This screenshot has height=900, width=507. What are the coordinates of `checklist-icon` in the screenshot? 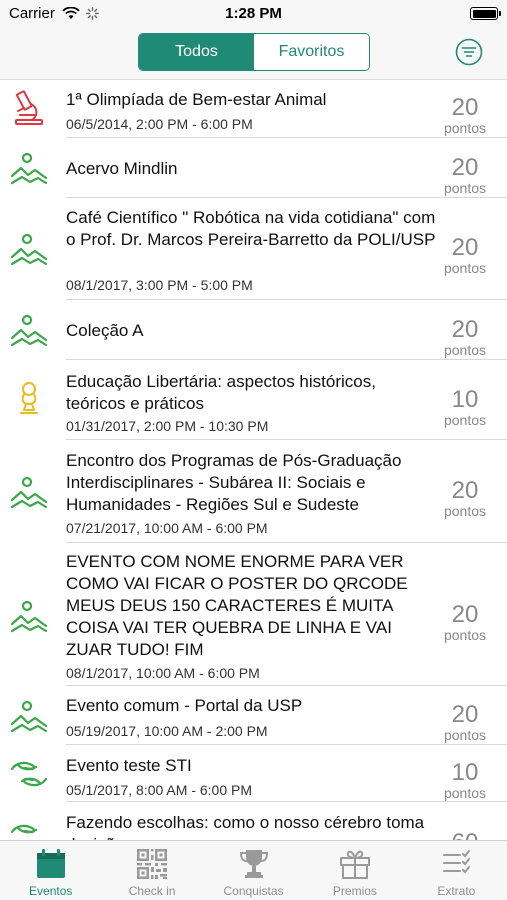 It's located at (457, 862).